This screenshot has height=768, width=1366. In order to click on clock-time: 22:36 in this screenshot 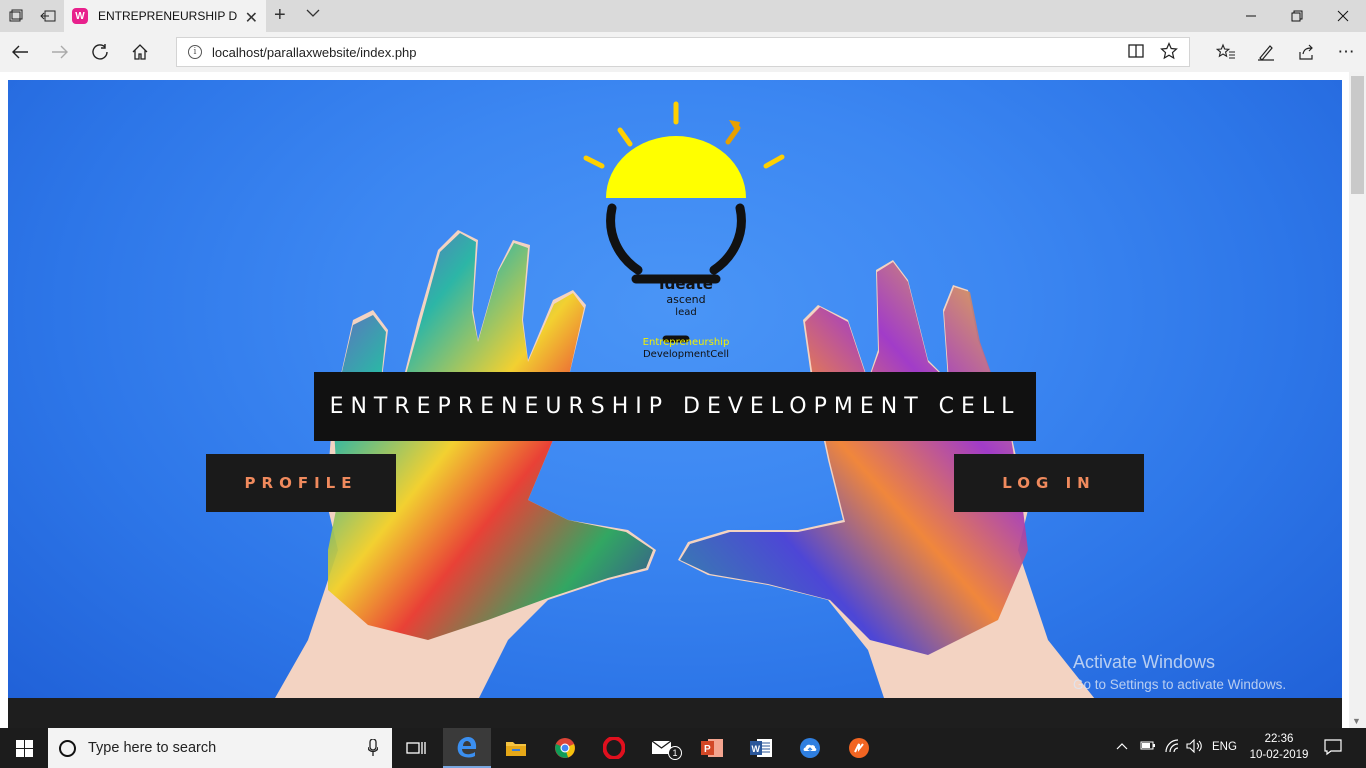, I will do `click(1279, 739)`.